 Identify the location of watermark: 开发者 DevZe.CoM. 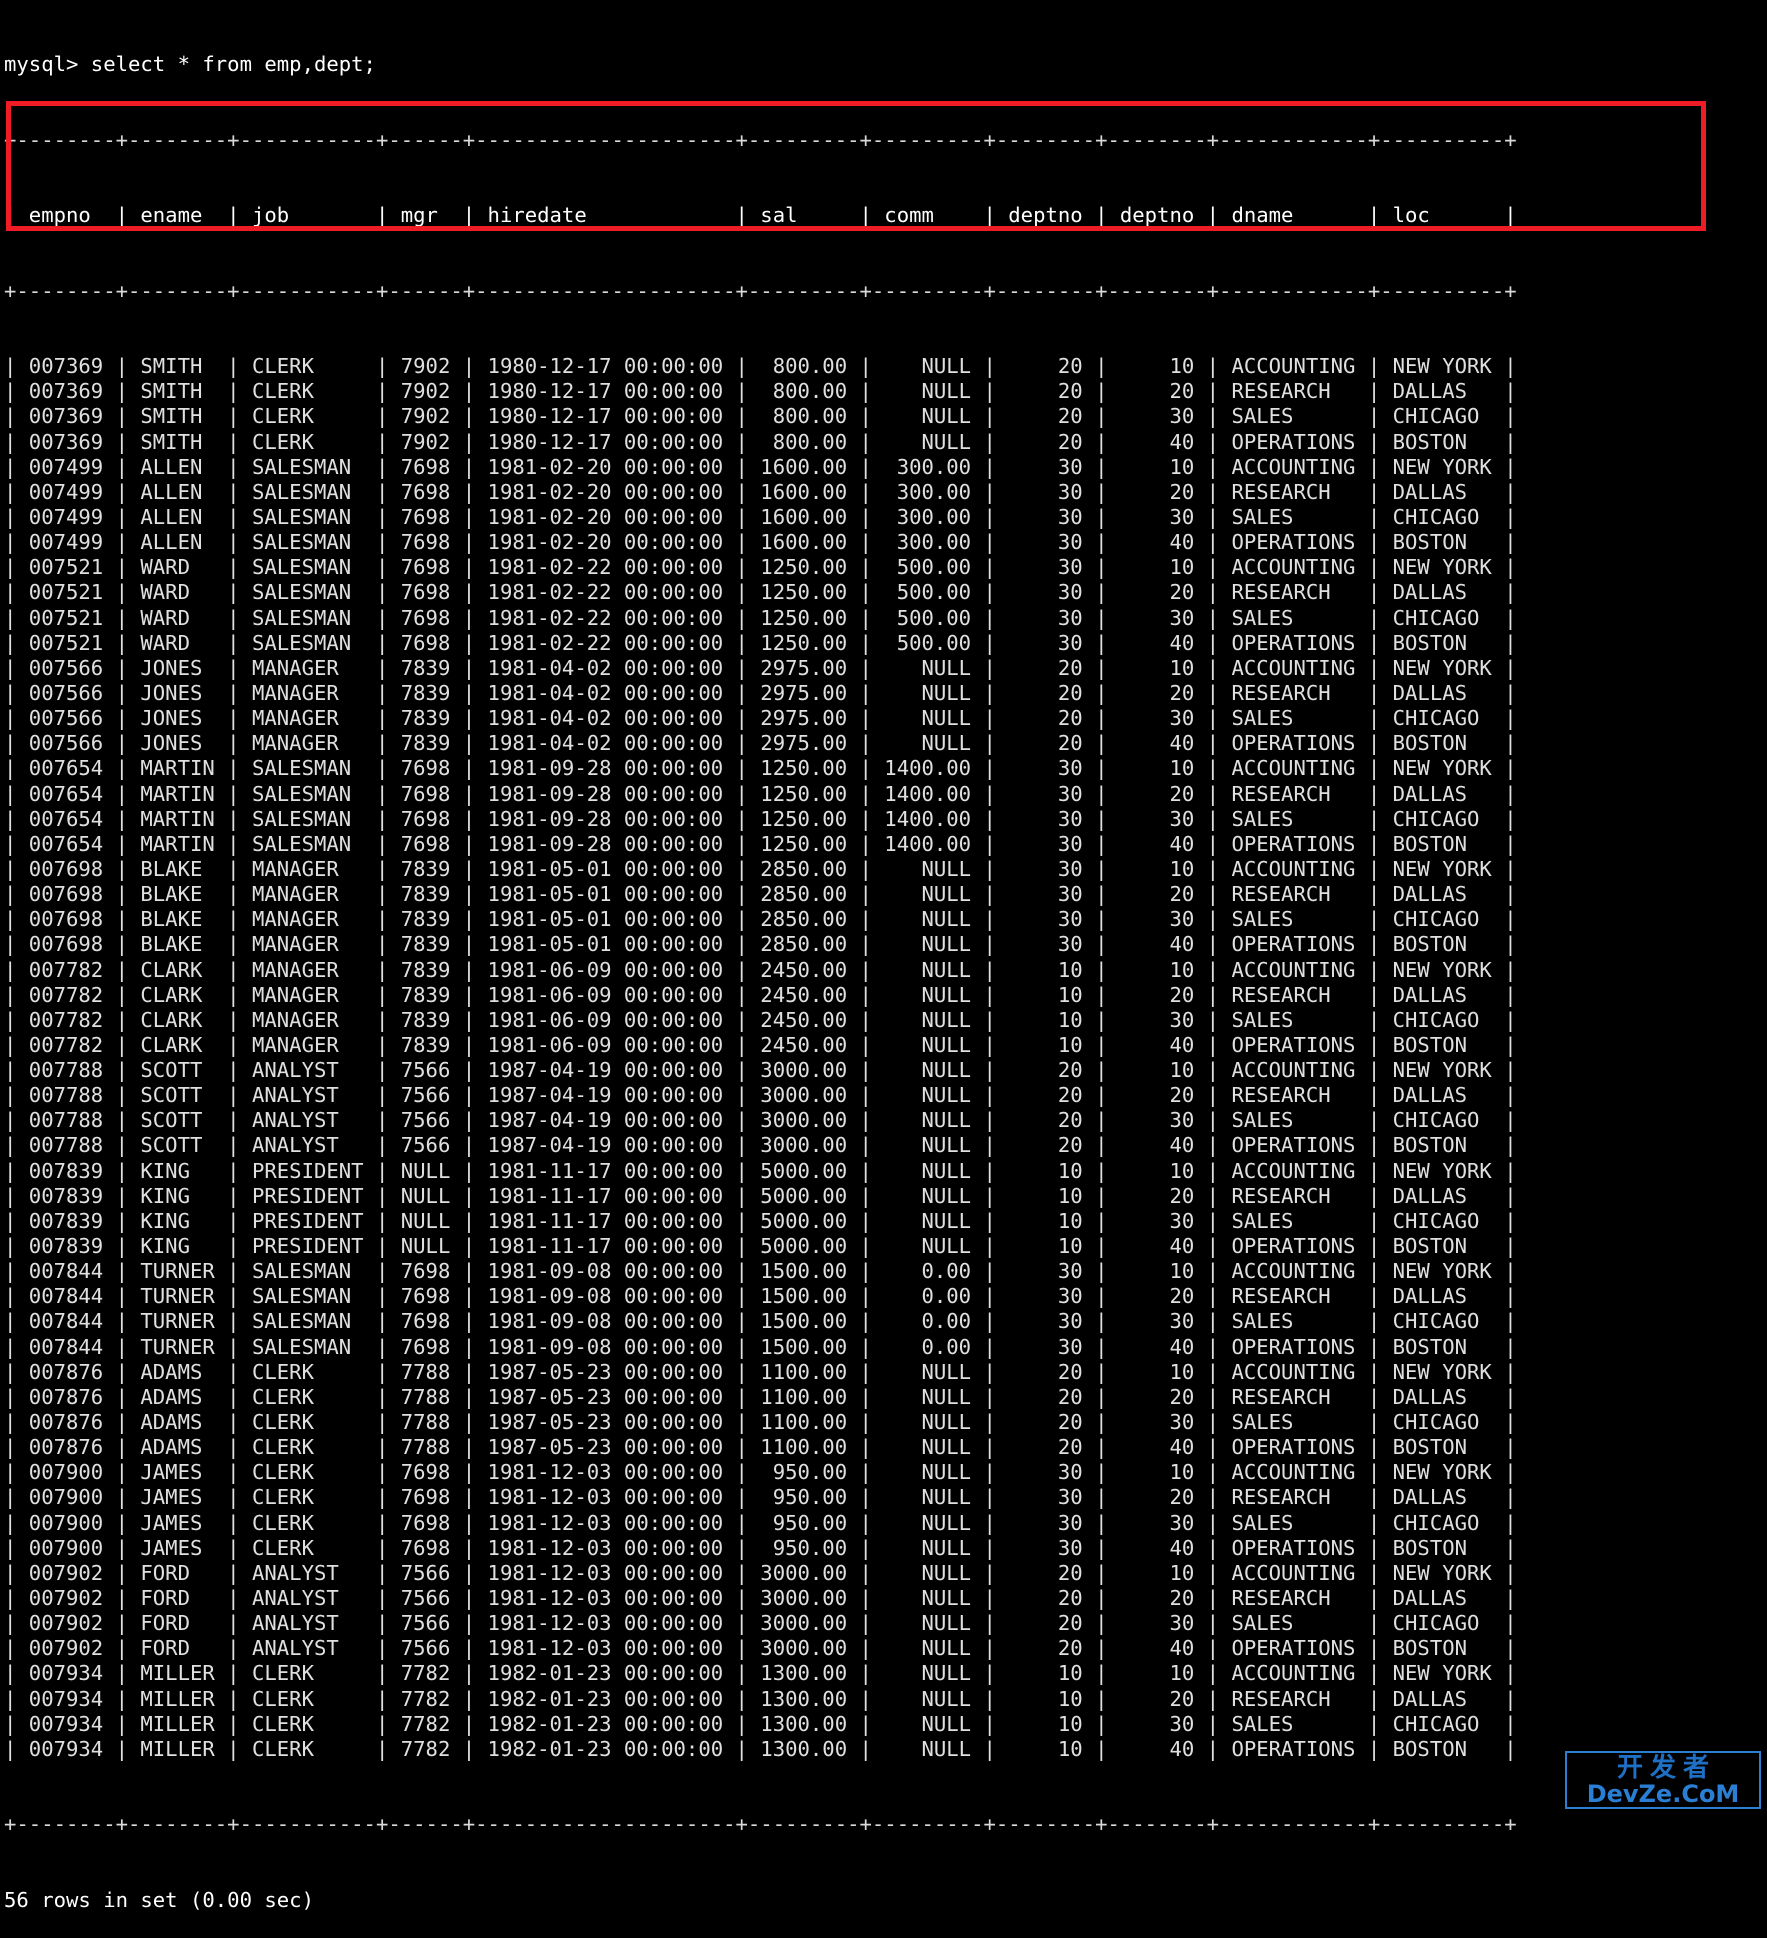
(1663, 1780).